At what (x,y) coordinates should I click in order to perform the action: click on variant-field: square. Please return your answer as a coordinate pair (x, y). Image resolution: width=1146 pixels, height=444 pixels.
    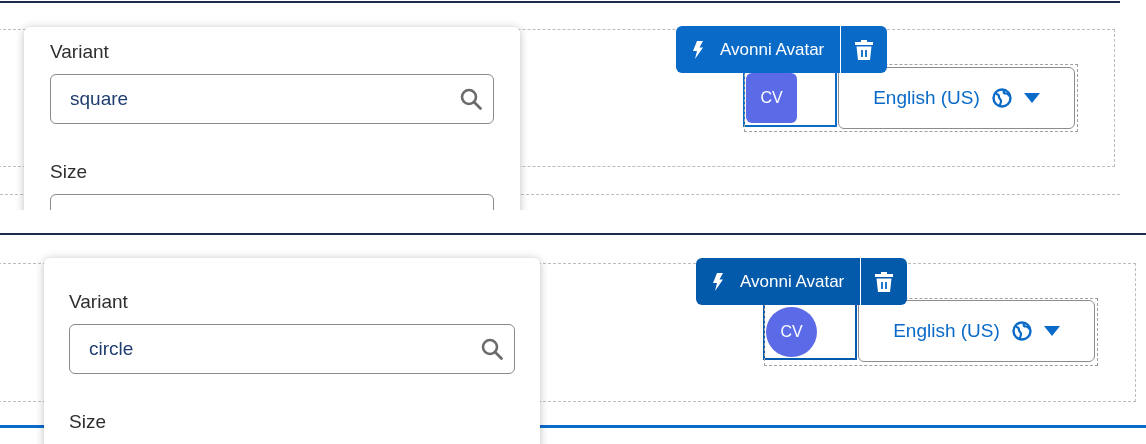
    Looking at the image, I should click on (272, 99).